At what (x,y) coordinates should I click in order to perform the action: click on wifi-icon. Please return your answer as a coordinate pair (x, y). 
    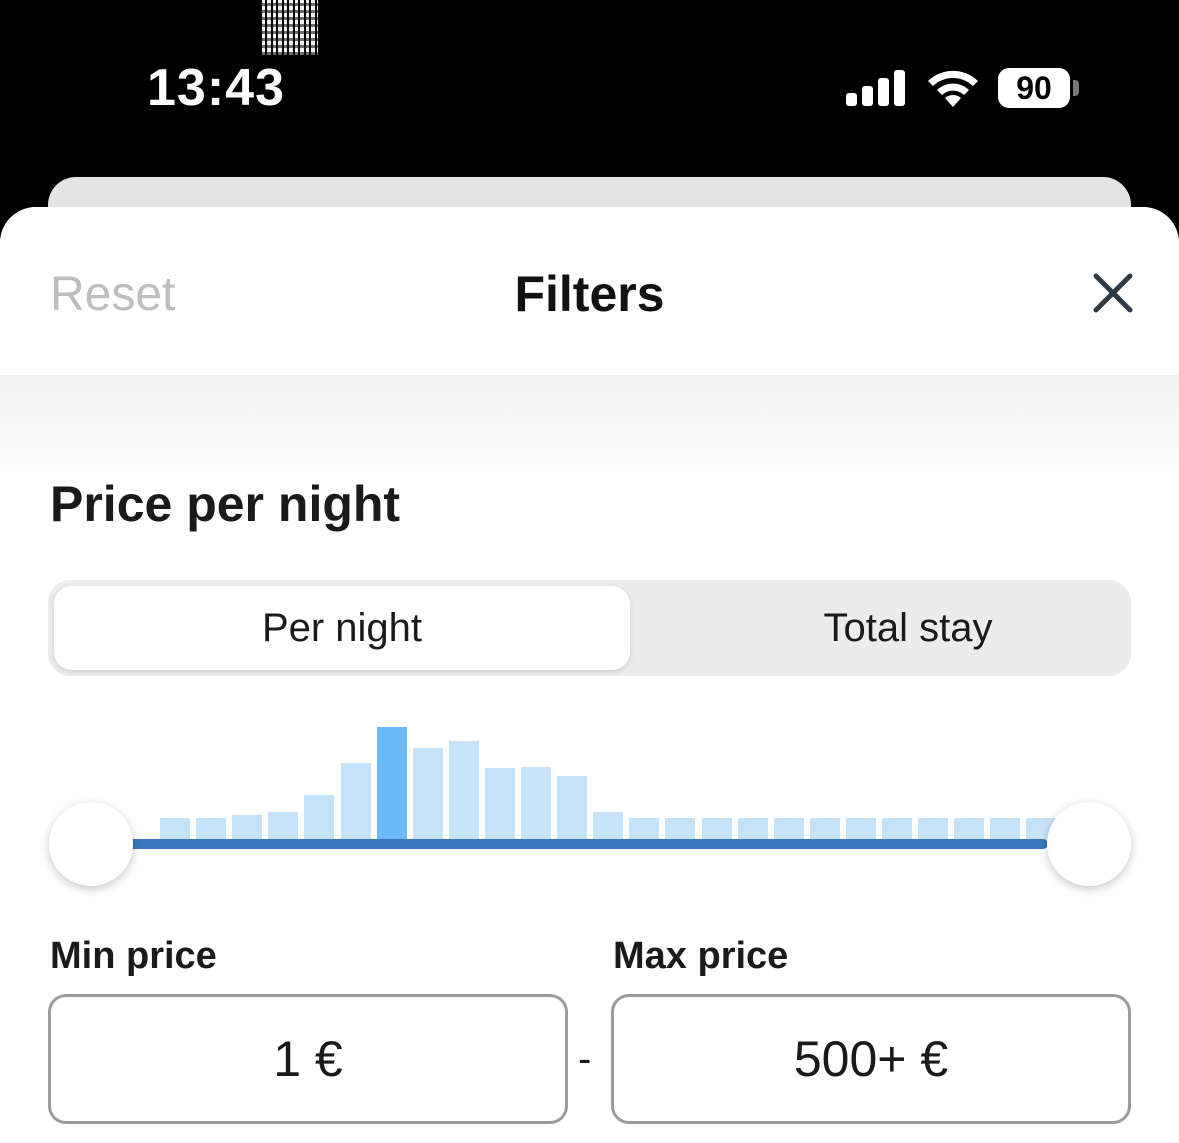
    Looking at the image, I should click on (953, 88).